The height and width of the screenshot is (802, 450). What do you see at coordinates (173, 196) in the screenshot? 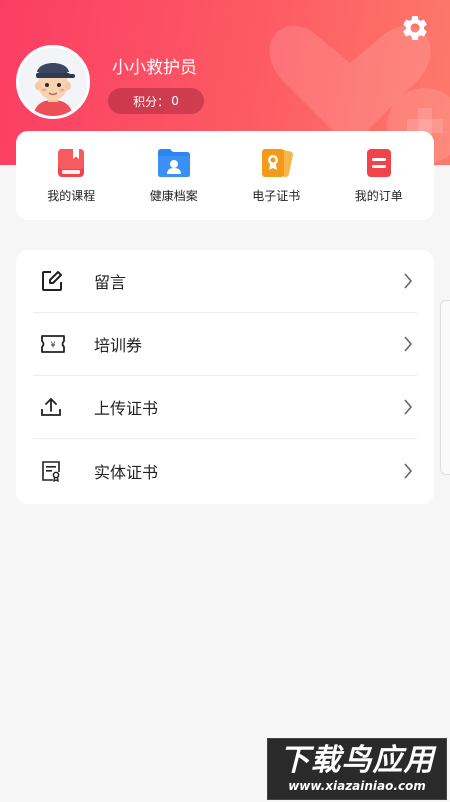
I see `quick-link-label: 健康档案` at bounding box center [173, 196].